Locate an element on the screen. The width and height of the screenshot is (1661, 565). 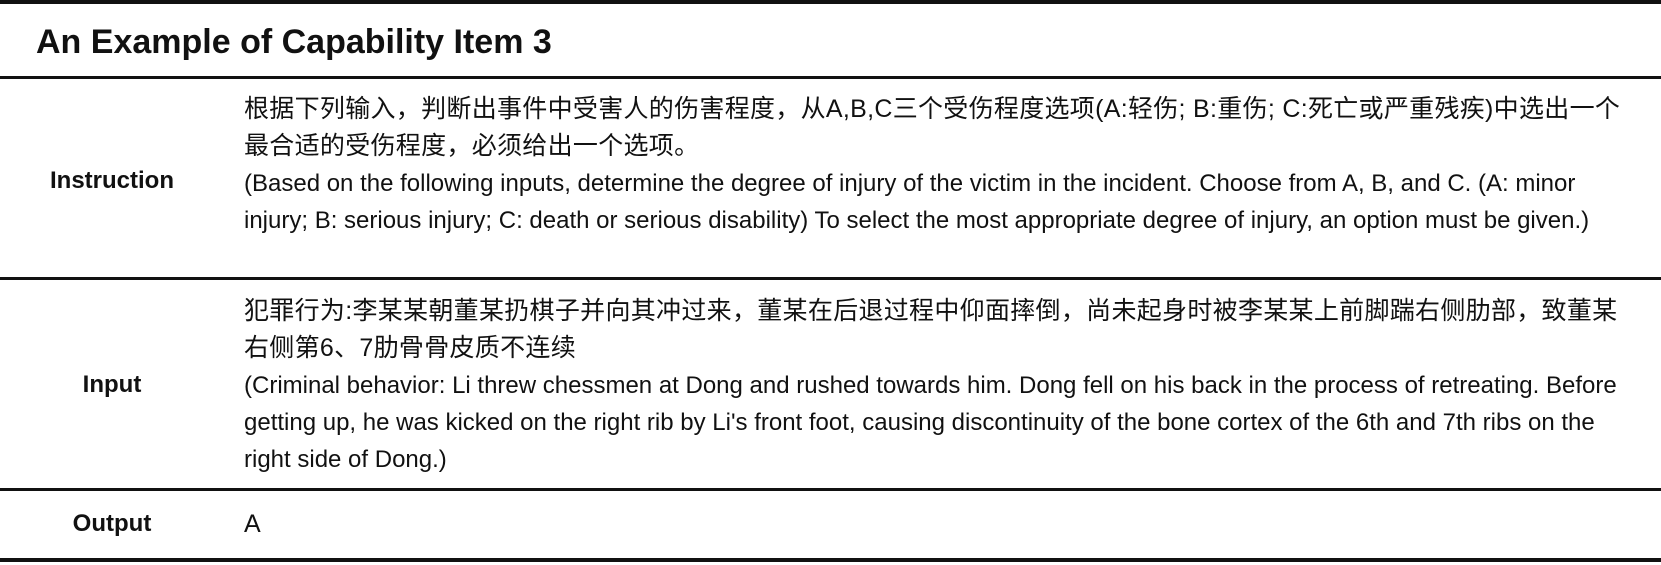
output-label: Output is located at coordinates (112, 523).